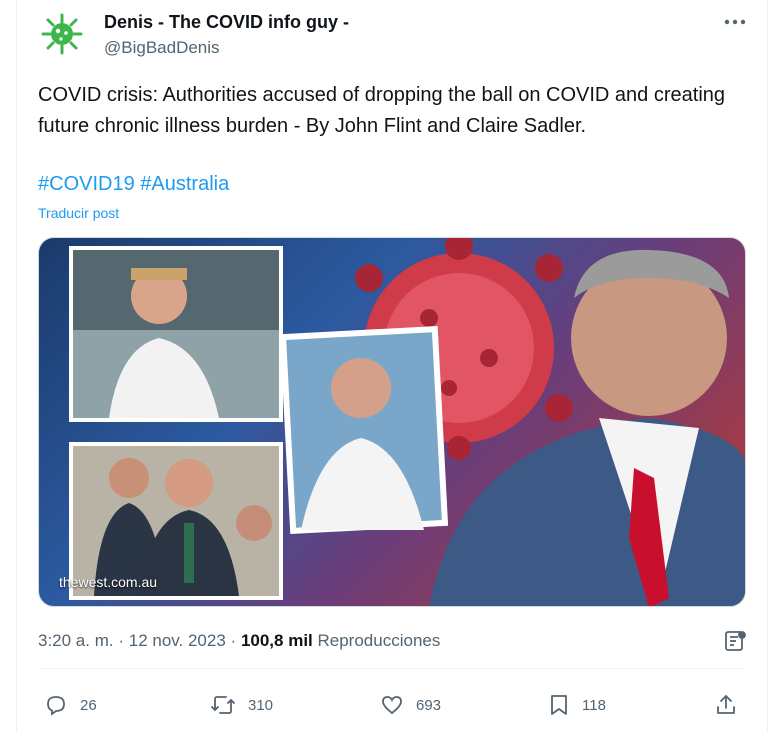 This screenshot has width=774, height=732. What do you see at coordinates (76, 640) in the screenshot?
I see `tweet-time: 3:20 a. m.` at bounding box center [76, 640].